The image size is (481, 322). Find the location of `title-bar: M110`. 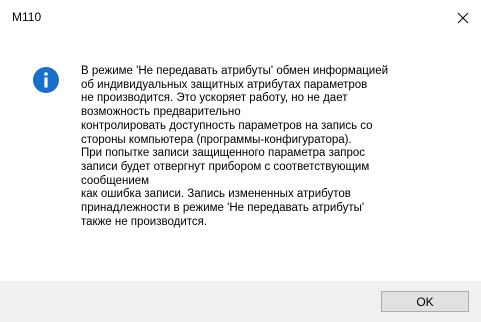

title-bar: M110 is located at coordinates (240, 18).